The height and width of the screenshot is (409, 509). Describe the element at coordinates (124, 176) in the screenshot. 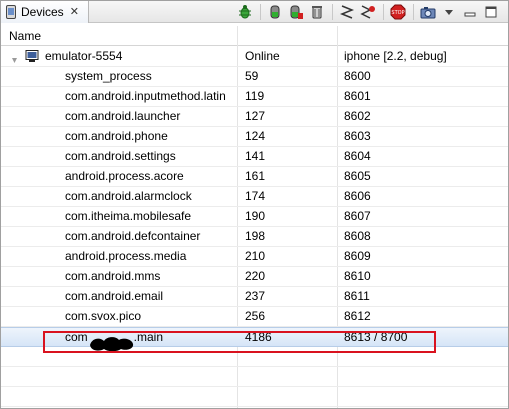

I see `process-name: android.process.acore` at that location.